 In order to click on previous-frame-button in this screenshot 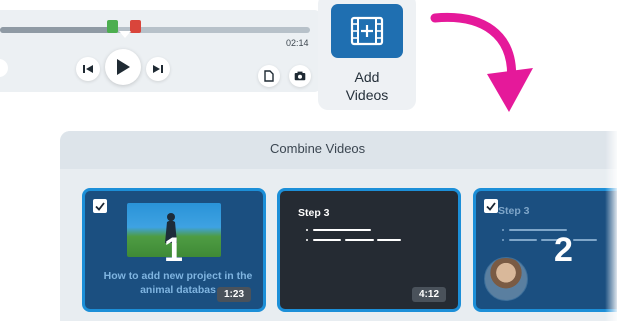, I will do `click(88, 69)`.